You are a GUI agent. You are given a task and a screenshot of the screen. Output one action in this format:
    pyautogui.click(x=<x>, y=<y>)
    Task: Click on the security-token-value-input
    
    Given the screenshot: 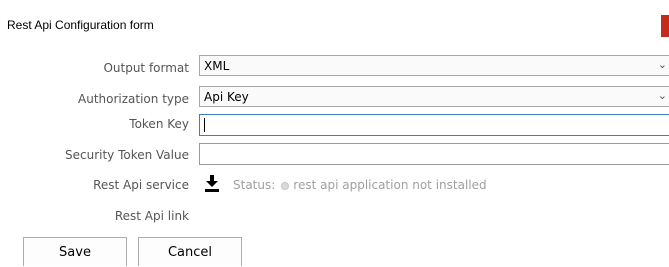 What is the action you would take?
    pyautogui.click(x=434, y=154)
    